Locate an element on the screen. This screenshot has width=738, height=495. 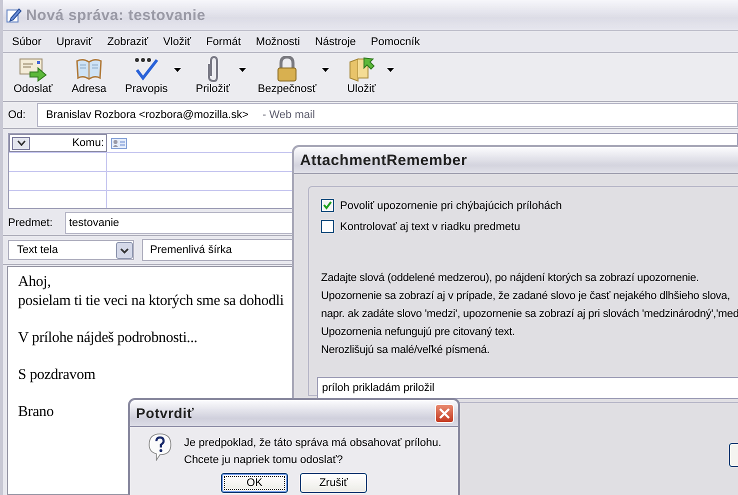
envelope-arrow-icon is located at coordinates (33, 69).